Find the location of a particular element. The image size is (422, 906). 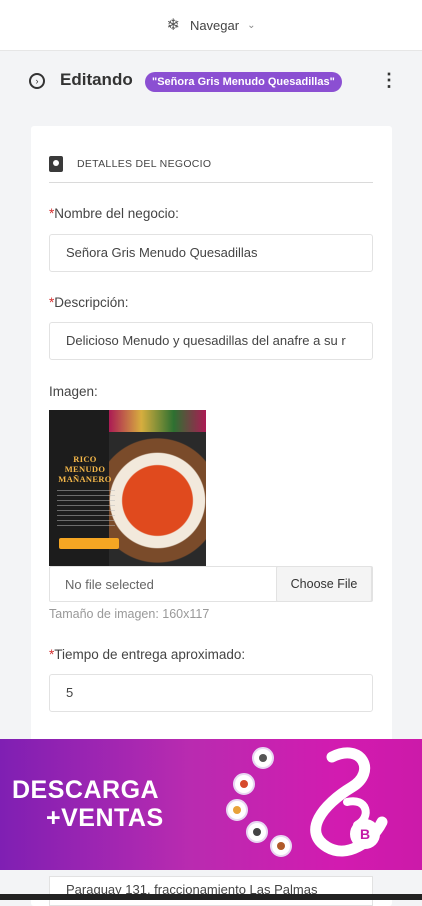

menudo-bowl-image is located at coordinates (157, 488).